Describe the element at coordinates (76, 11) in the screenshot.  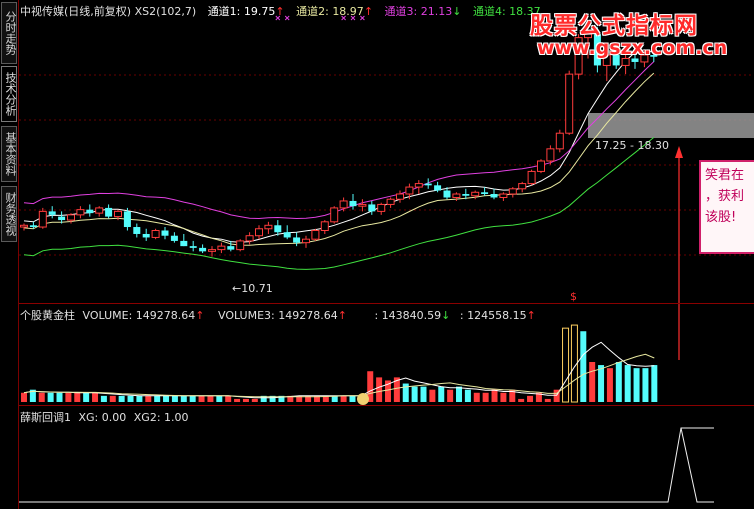
I see `stock-name: 中视传媒(日线,前复权)` at that location.